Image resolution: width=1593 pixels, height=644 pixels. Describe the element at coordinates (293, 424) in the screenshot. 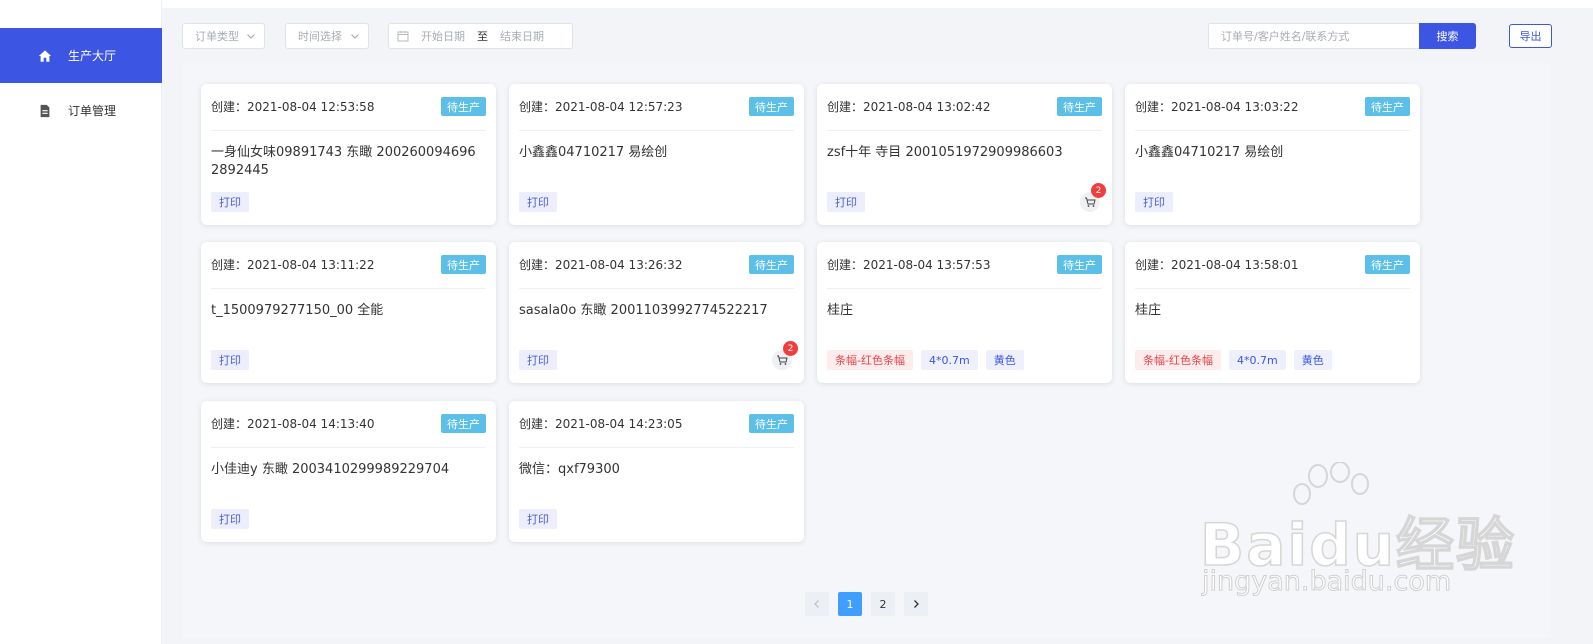

I see `created-time: 创建：2021-08-04 14:13:40` at that location.